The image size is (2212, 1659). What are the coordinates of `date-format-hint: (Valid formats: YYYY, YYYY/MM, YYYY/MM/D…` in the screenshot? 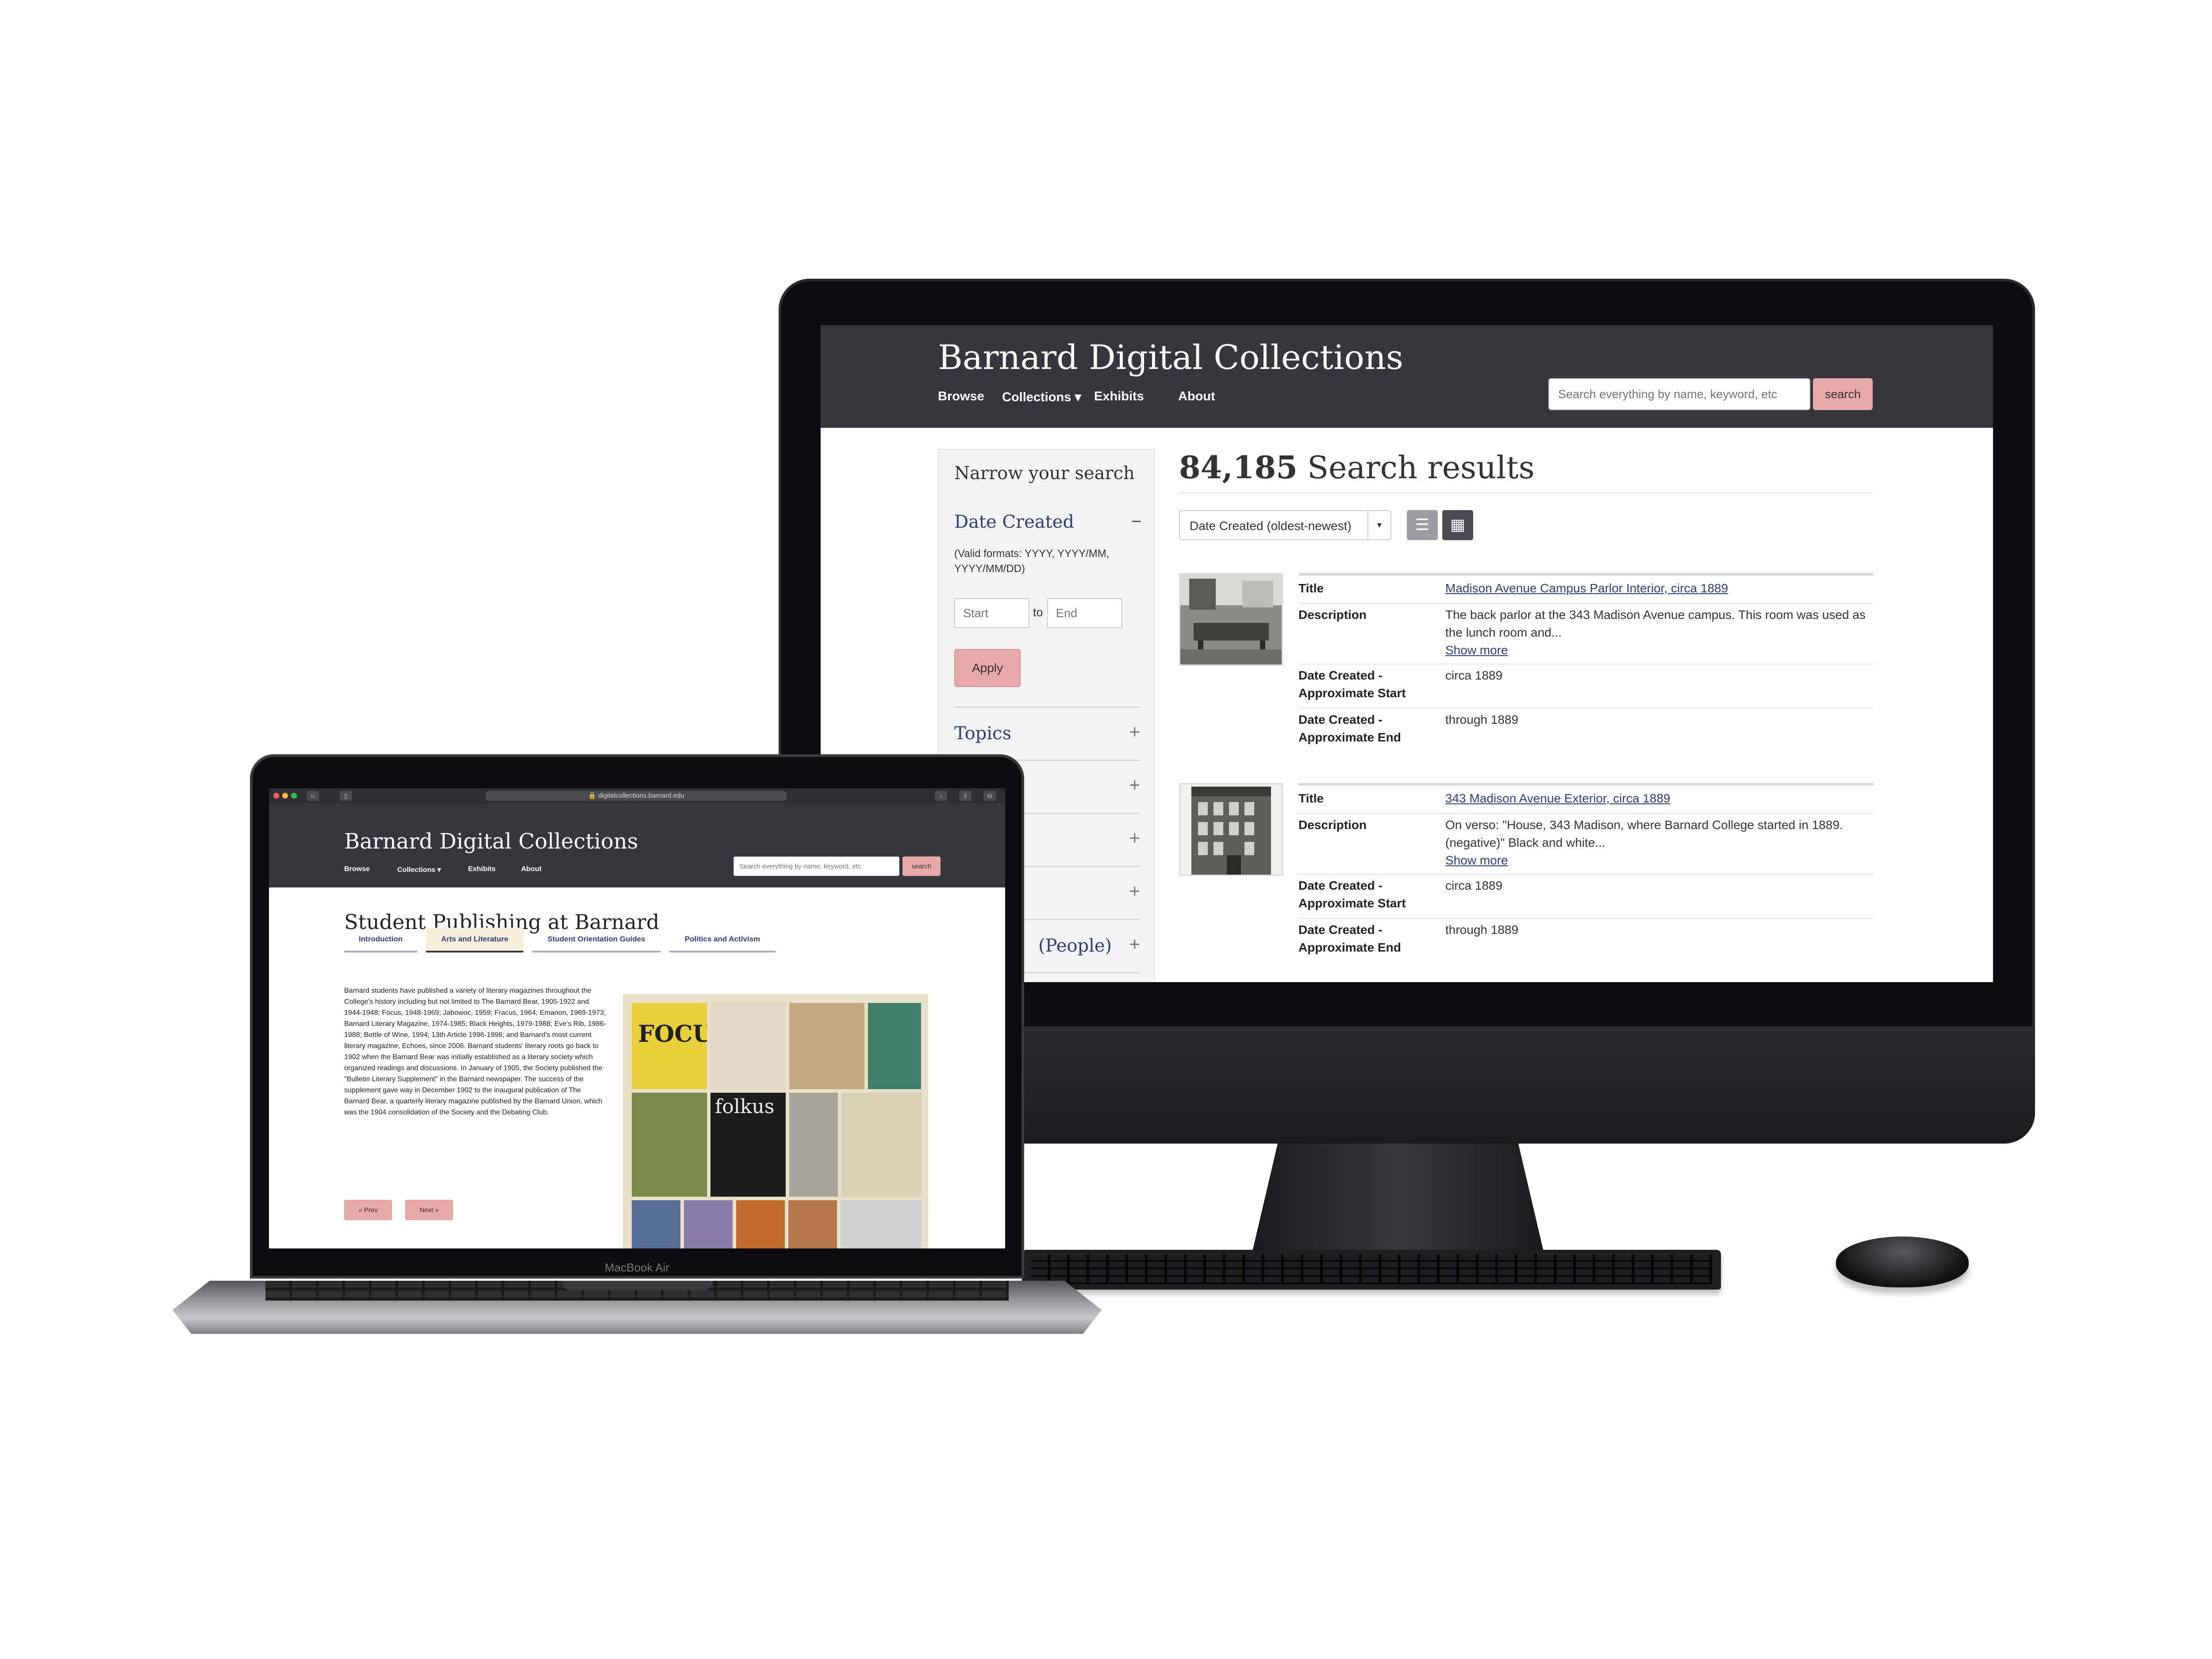 It's located at (1032, 561).